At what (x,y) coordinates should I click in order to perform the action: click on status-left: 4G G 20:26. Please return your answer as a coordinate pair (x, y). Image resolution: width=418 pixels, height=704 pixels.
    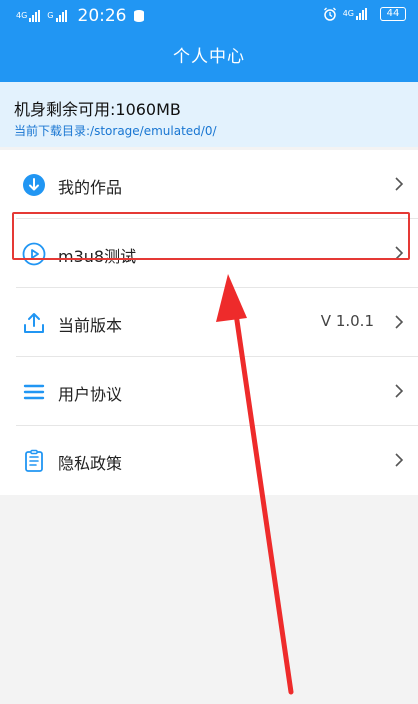
    Looking at the image, I should click on (80, 16).